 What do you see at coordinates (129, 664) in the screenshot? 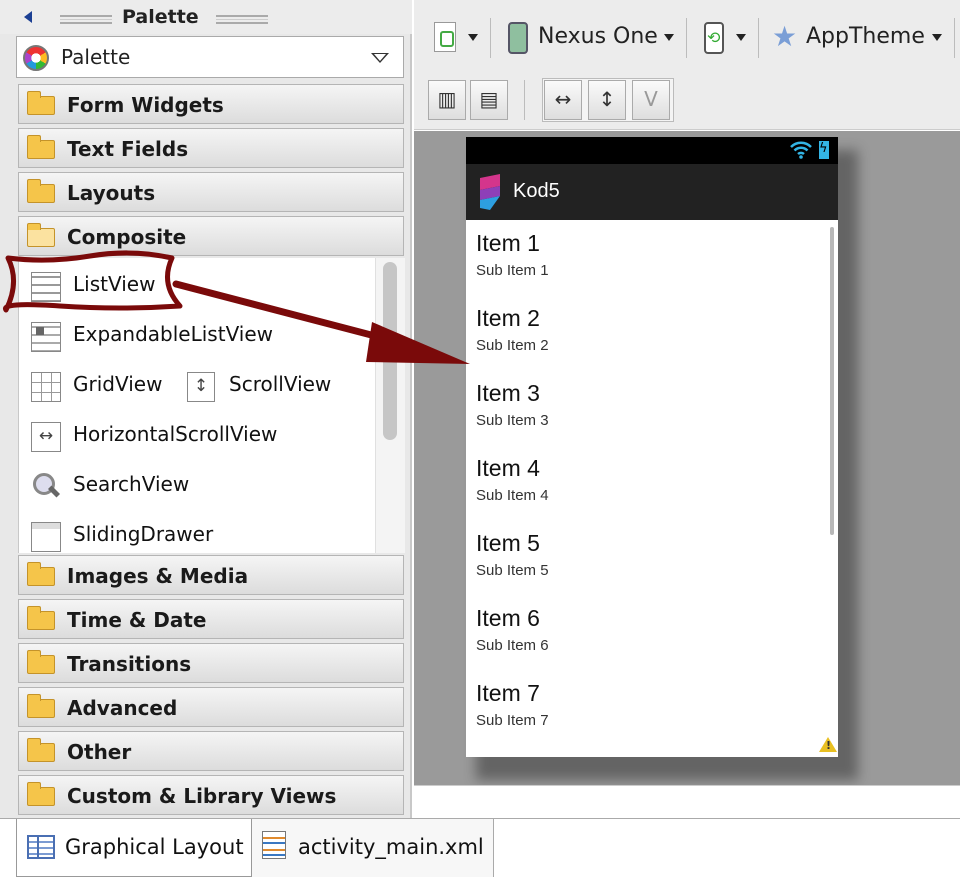
I see `category-label: Transitions` at bounding box center [129, 664].